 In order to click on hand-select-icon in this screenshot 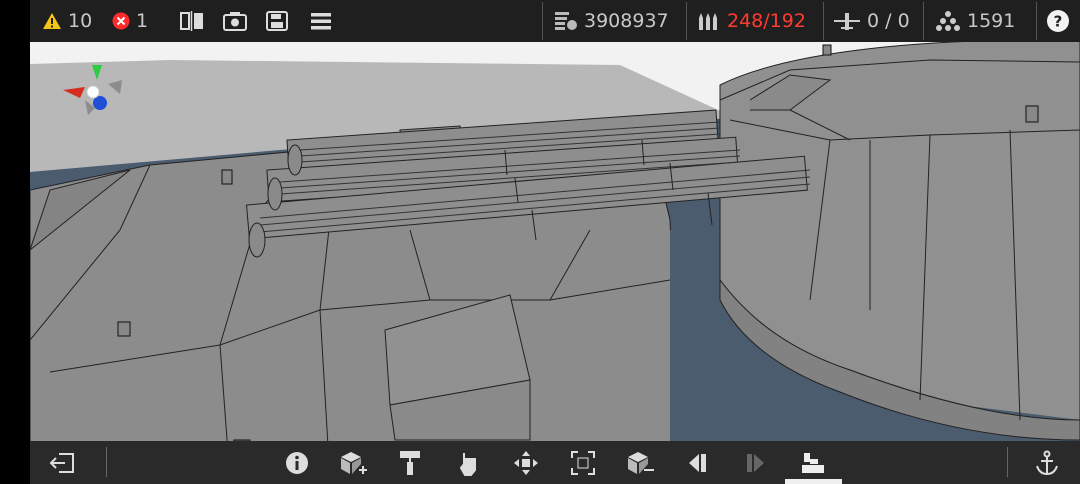, I will do `click(467, 464)`.